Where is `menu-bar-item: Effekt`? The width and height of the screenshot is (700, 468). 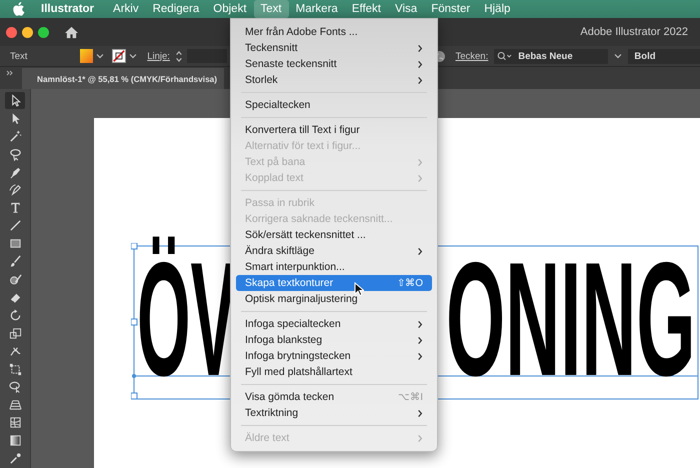
menu-bar-item: Effekt is located at coordinates (366, 9).